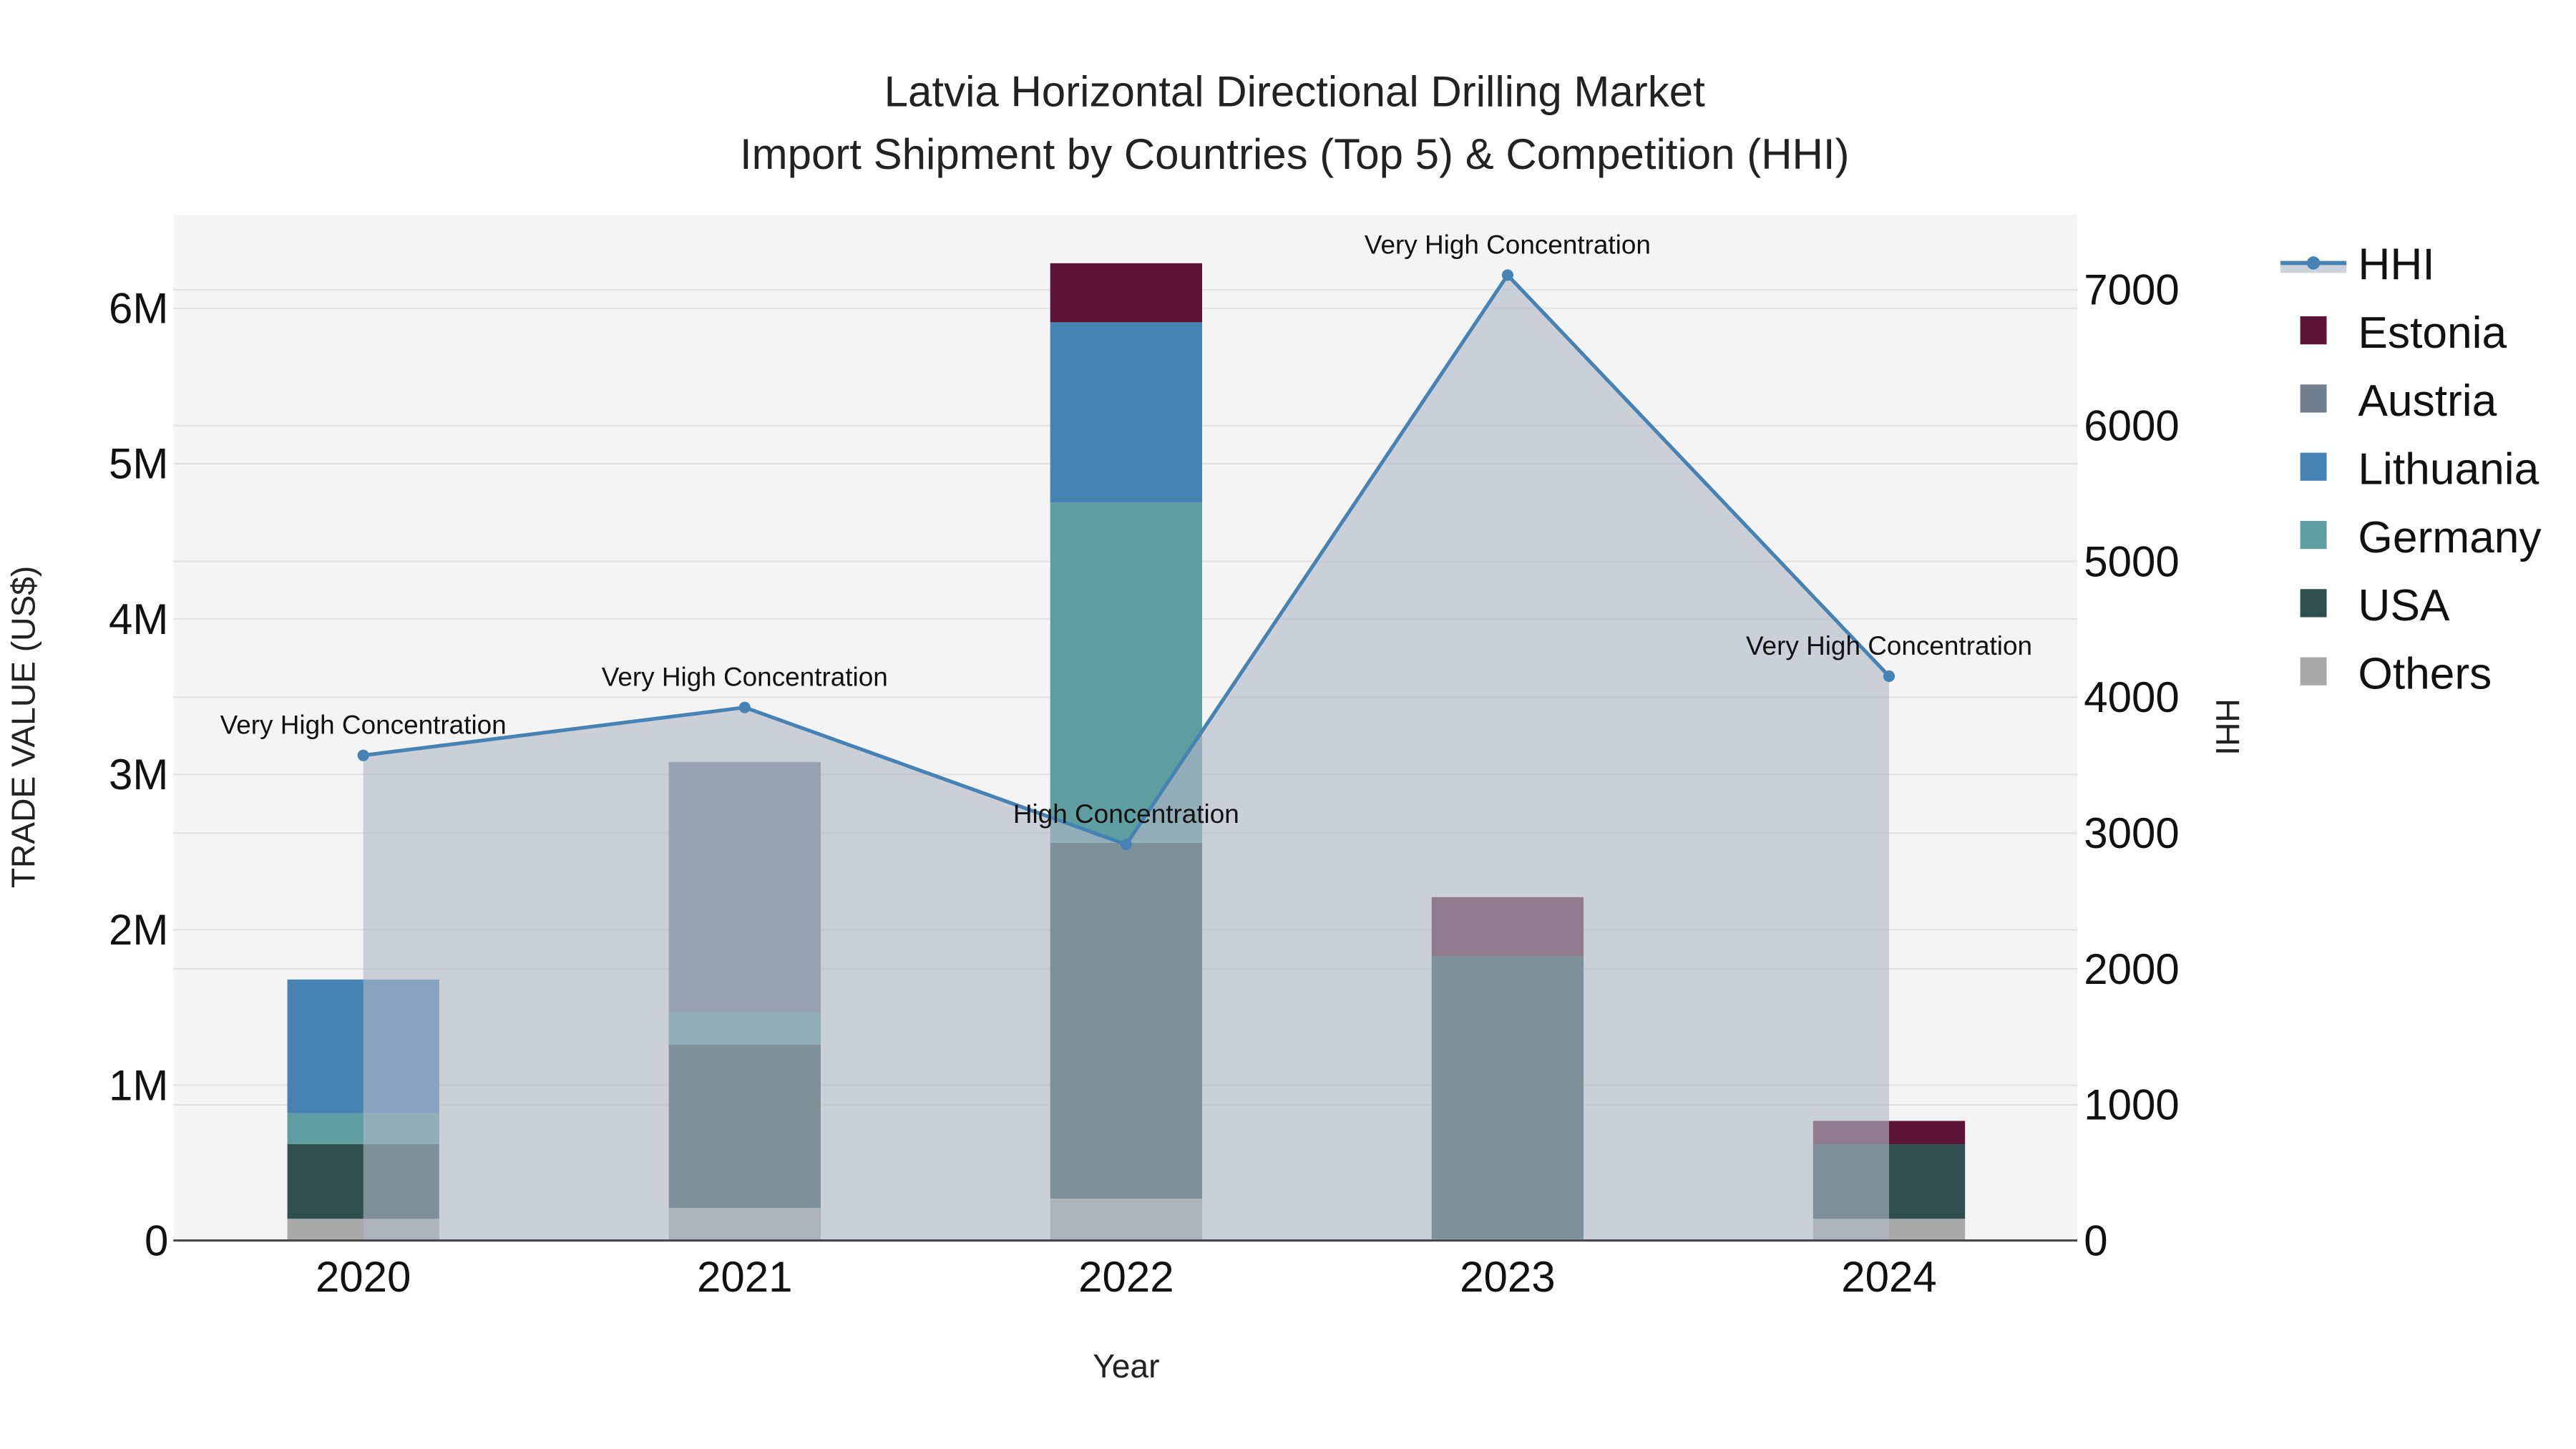 This screenshot has width=2576, height=1449. I want to click on x-tick-label: 2023, so click(1507, 1277).